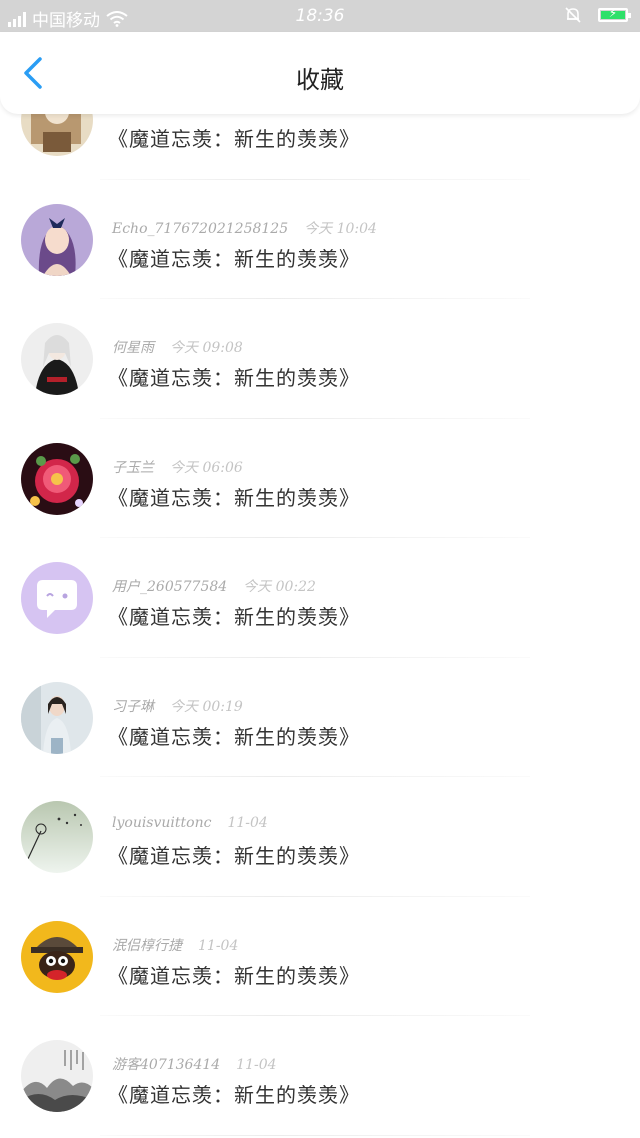 The width and height of the screenshot is (640, 1138). I want to click on username: 子玉兰, so click(133, 468).